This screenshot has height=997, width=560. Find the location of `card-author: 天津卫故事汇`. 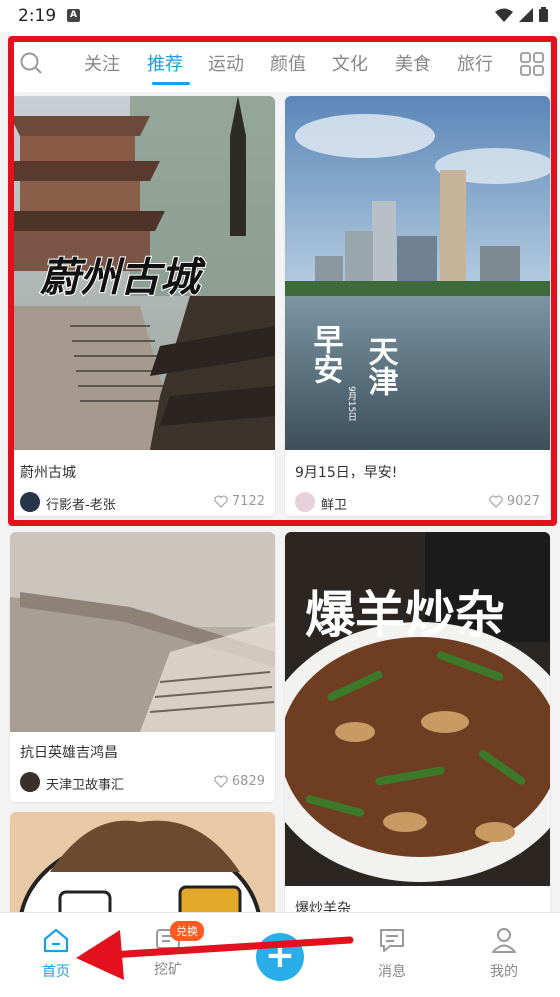

card-author: 天津卫故事汇 is located at coordinates (85, 785).